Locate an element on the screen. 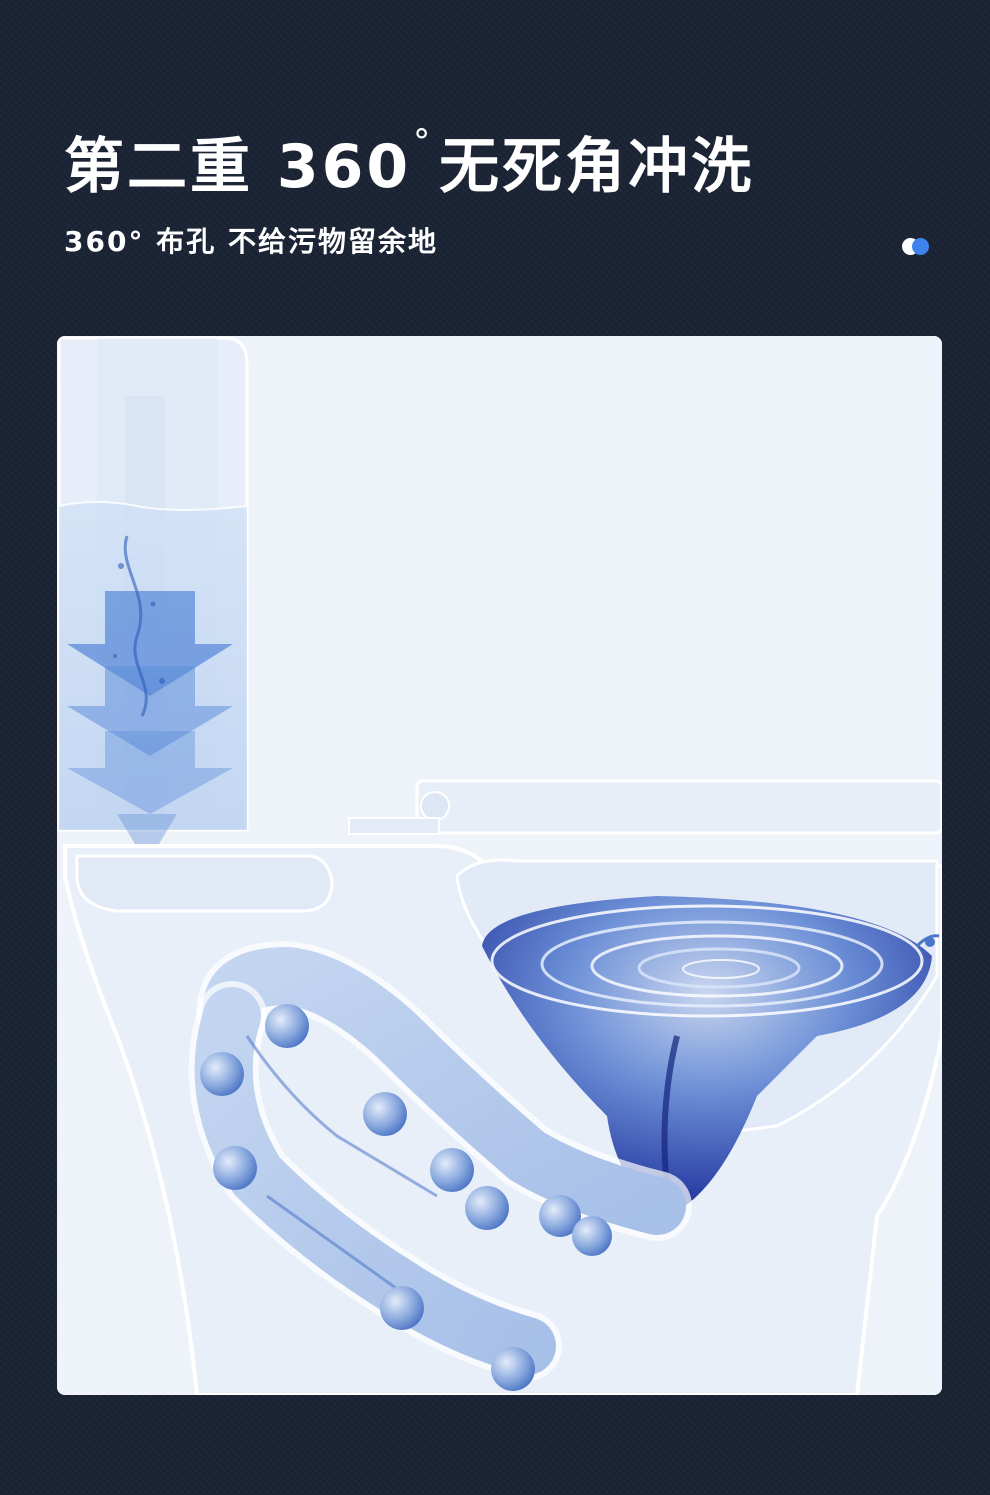 This screenshot has height=1495, width=990. seat-lid-outline is located at coordinates (645, 807).